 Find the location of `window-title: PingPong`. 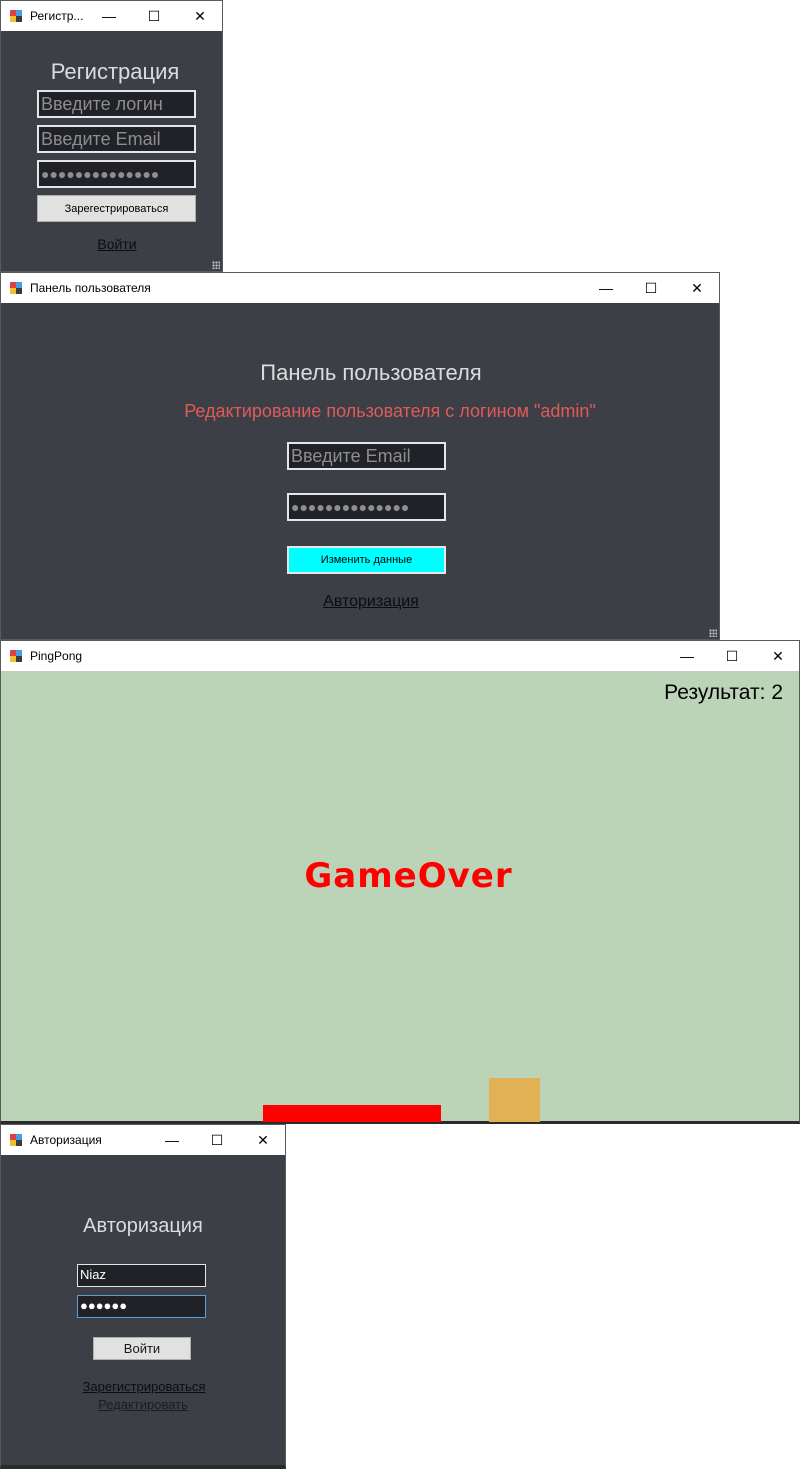

window-title: PingPong is located at coordinates (56, 656).